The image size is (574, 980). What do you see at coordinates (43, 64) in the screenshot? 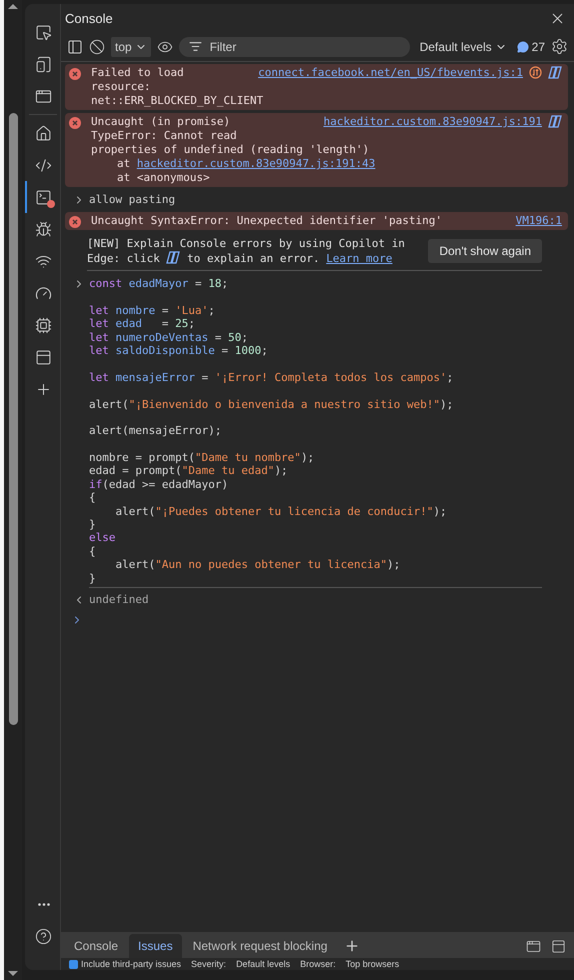
I see `device-icon` at bounding box center [43, 64].